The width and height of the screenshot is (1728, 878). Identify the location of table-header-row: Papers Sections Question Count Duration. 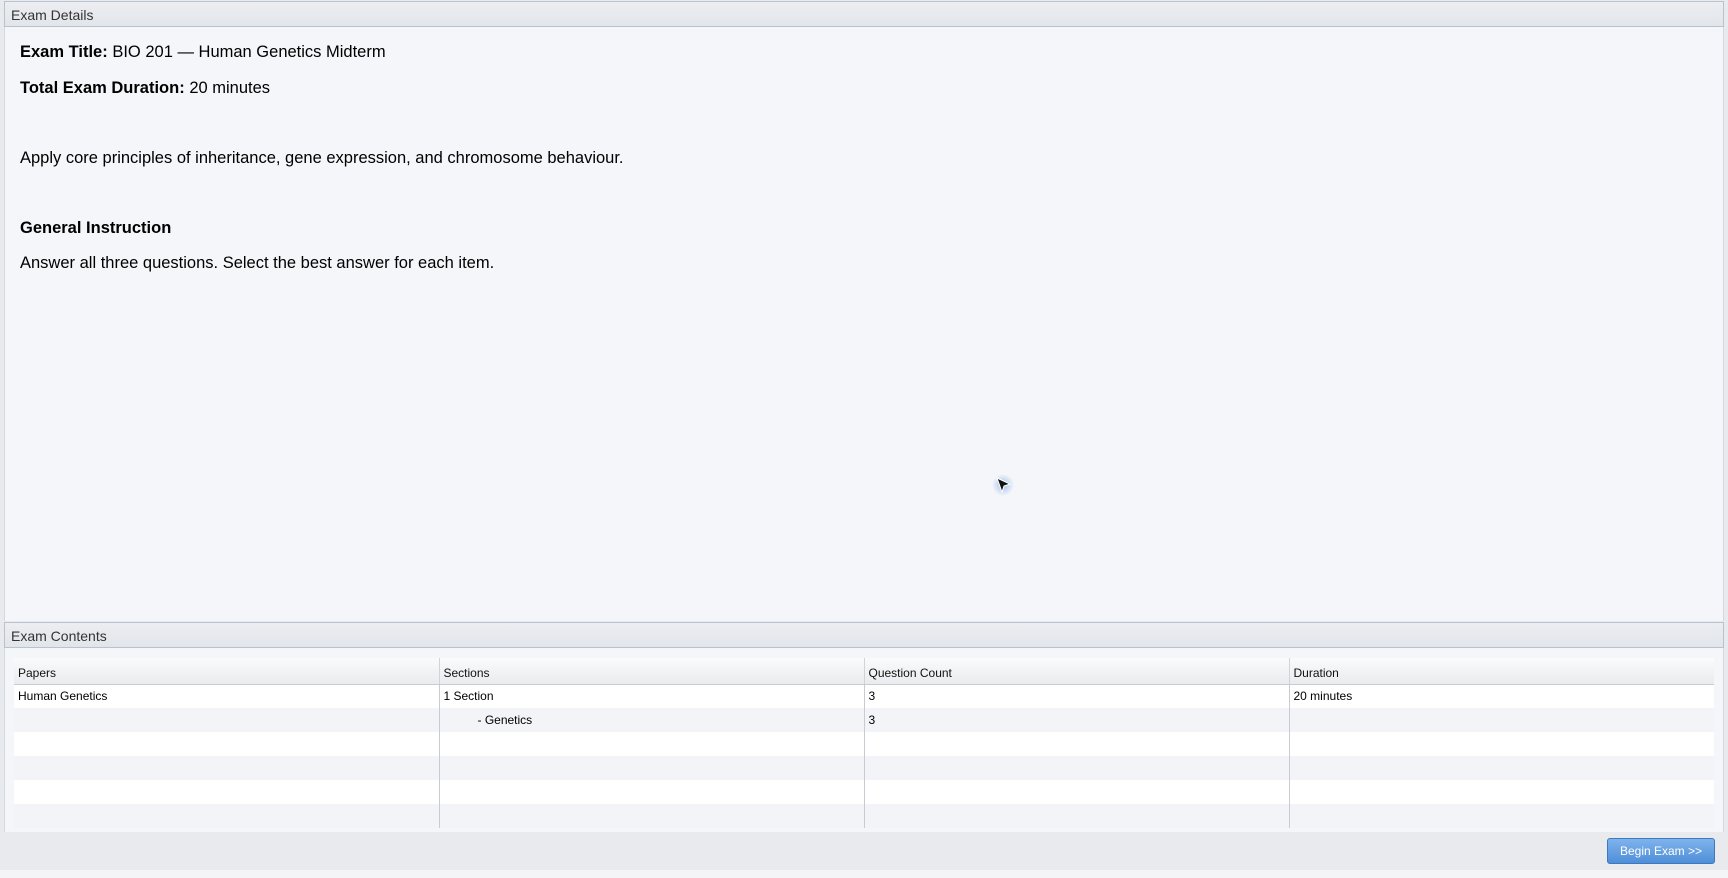
(864, 671).